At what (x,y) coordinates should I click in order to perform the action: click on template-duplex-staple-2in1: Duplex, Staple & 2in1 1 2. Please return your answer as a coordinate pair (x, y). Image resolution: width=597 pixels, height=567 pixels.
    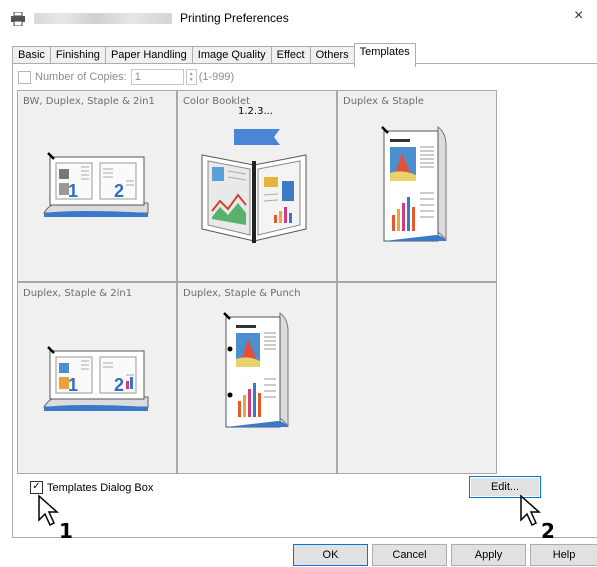
    Looking at the image, I should click on (97, 378).